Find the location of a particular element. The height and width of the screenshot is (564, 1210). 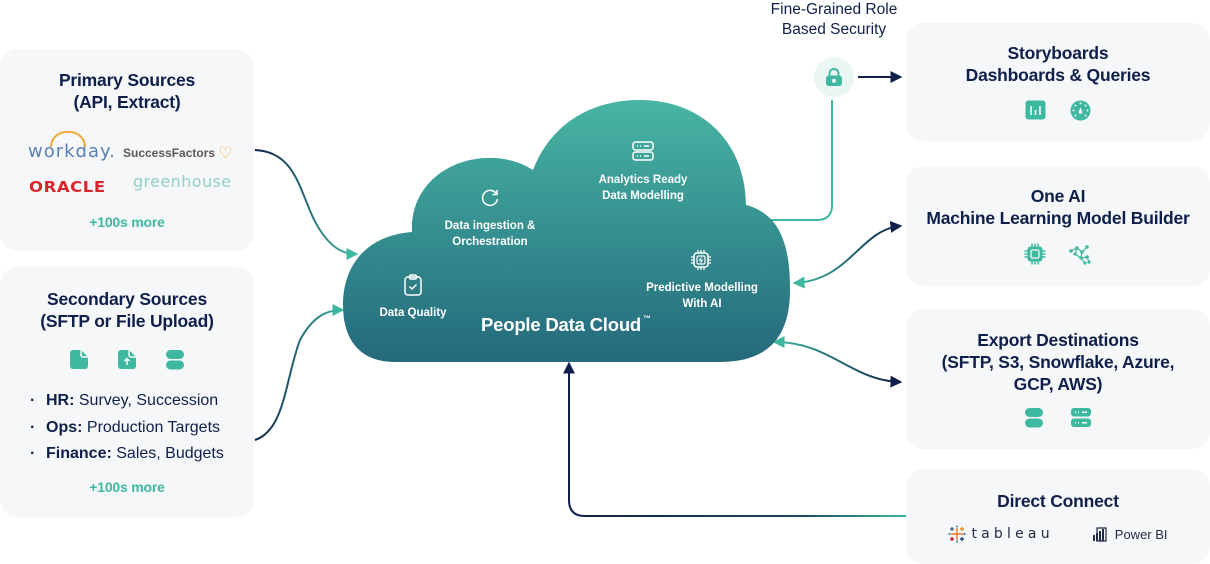

export-subtitle-1: (SFTP, S3, Snowflake, Azure, is located at coordinates (1058, 362).